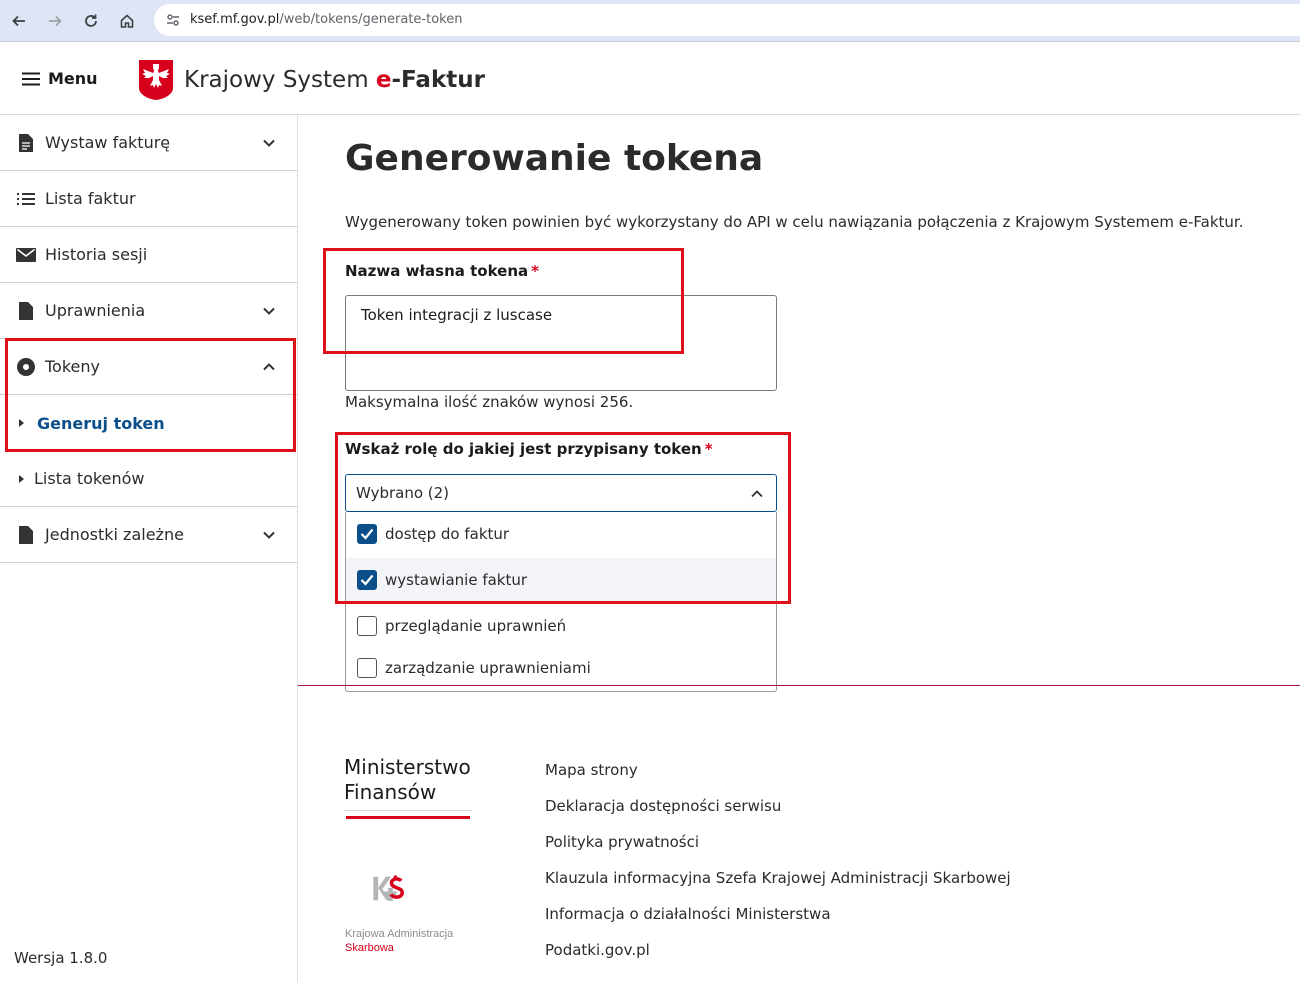 The height and width of the screenshot is (982, 1300). I want to click on sidebar-item-tokeny: Tokeny, so click(148, 367).